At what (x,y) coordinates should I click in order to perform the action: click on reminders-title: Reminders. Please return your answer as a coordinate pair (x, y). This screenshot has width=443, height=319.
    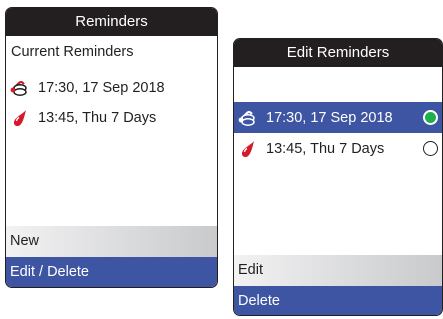
    Looking at the image, I should click on (111, 22).